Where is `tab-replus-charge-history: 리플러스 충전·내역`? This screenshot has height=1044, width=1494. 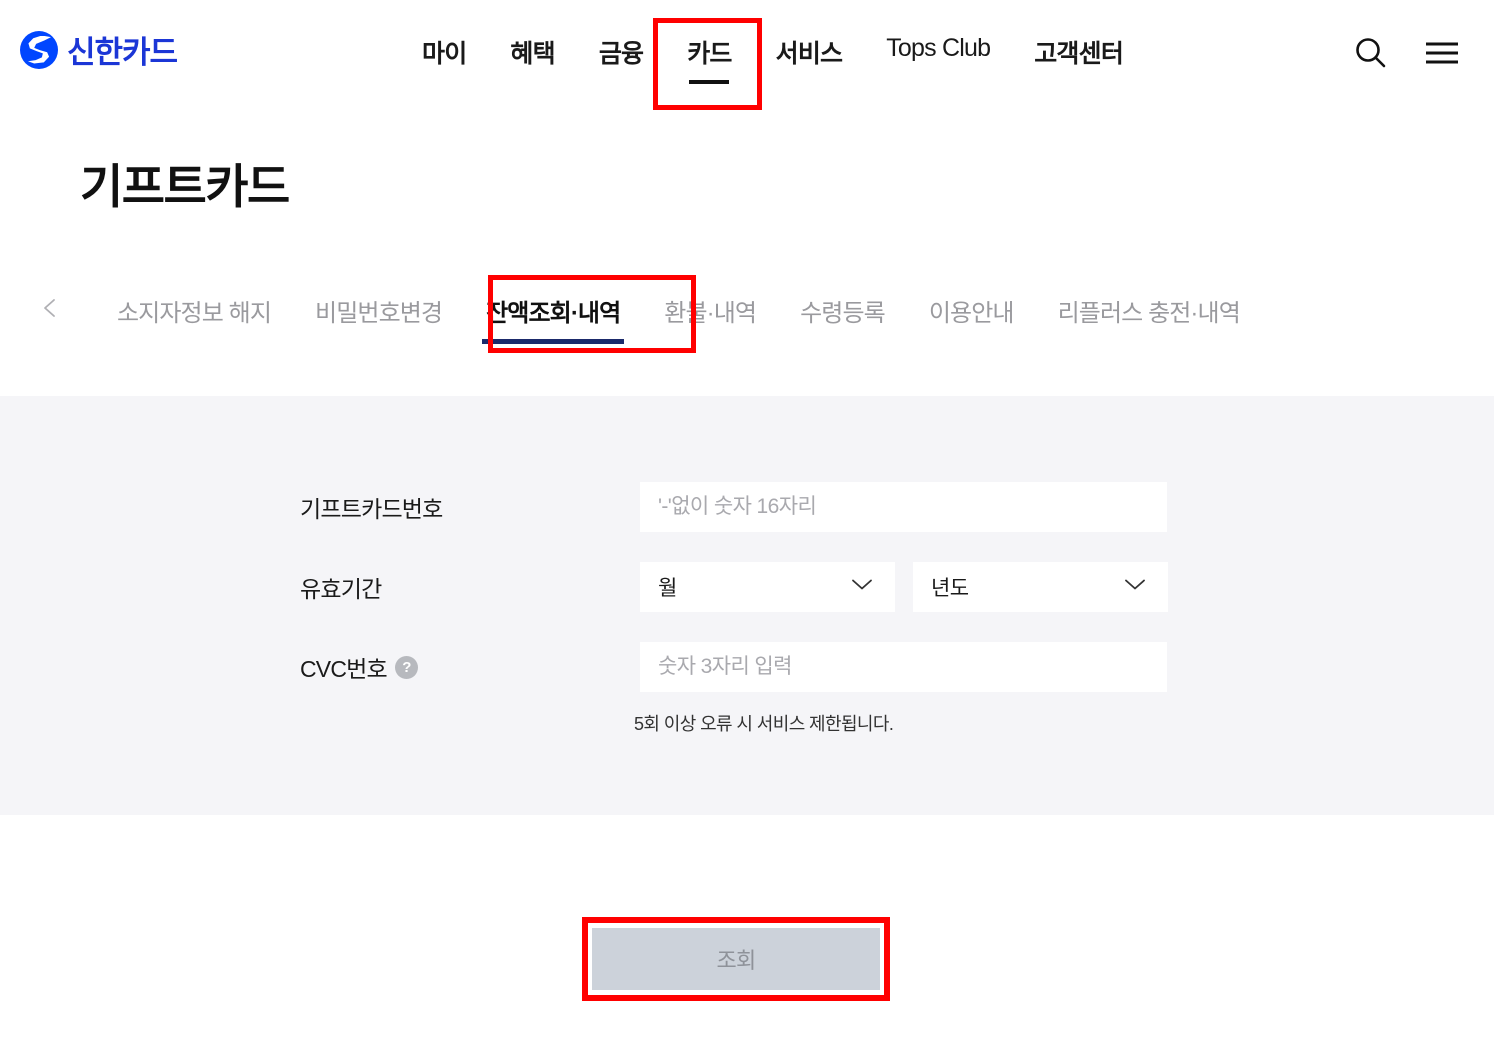 tab-replus-charge-history: 리플러스 충전·내역 is located at coordinates (1149, 314).